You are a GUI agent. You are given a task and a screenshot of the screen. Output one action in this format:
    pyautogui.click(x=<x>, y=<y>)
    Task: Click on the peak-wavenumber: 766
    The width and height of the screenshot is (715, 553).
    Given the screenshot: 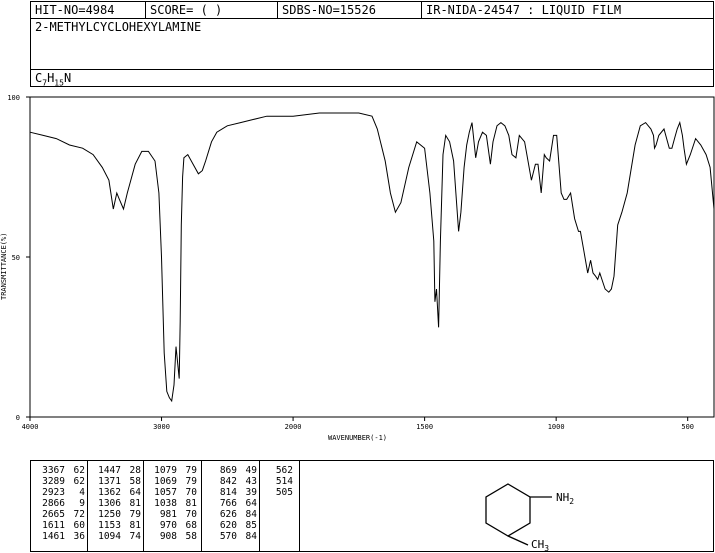 What is the action you would take?
    pyautogui.click(x=228, y=503)
    